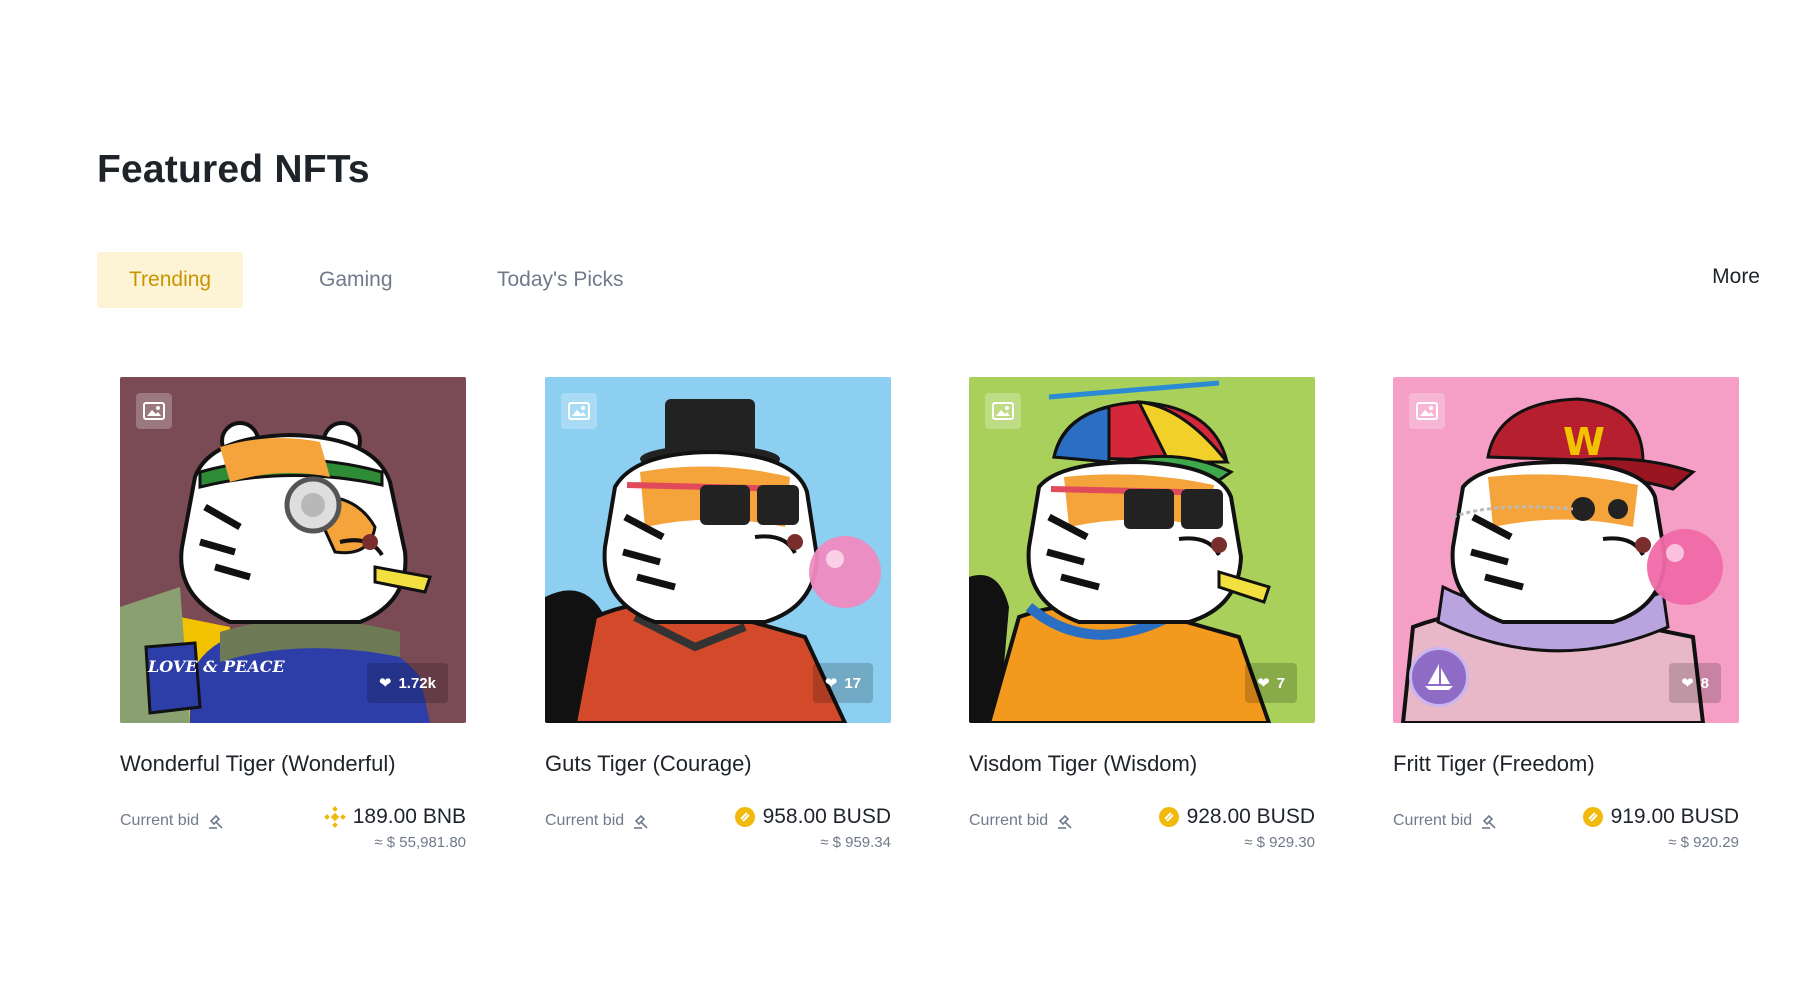 The image size is (1800, 1000). Describe the element at coordinates (1566, 764) in the screenshot. I see `nft-title: Fritt Tiger (Freedom)` at that location.